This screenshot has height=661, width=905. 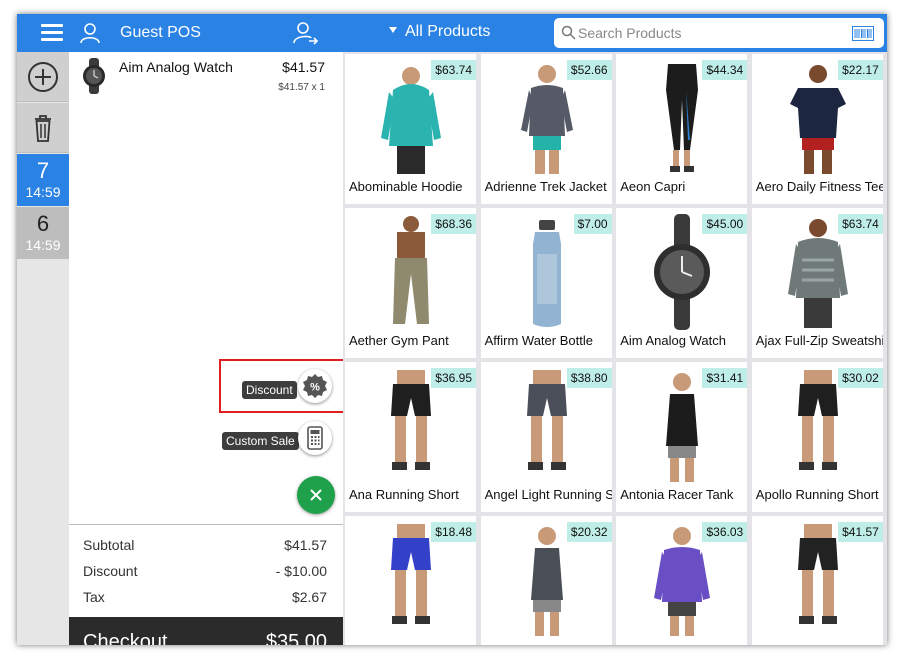 I want to click on user-icon, so click(x=90, y=33).